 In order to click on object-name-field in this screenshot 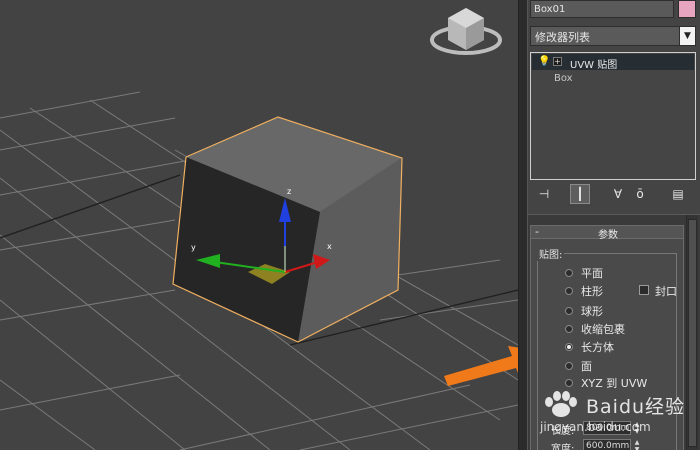, I will do `click(602, 9)`.